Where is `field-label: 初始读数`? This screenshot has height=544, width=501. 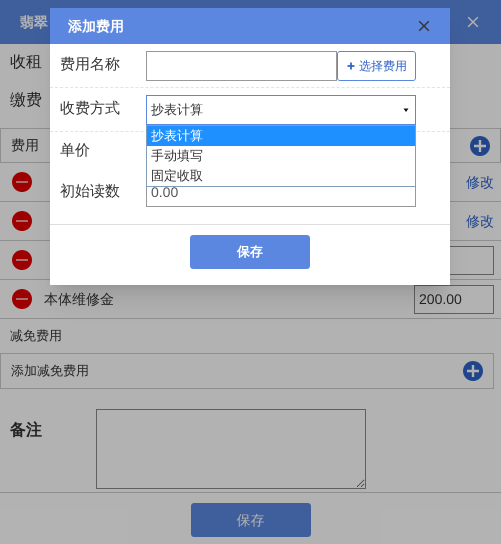
field-label: 初始读数 is located at coordinates (90, 192).